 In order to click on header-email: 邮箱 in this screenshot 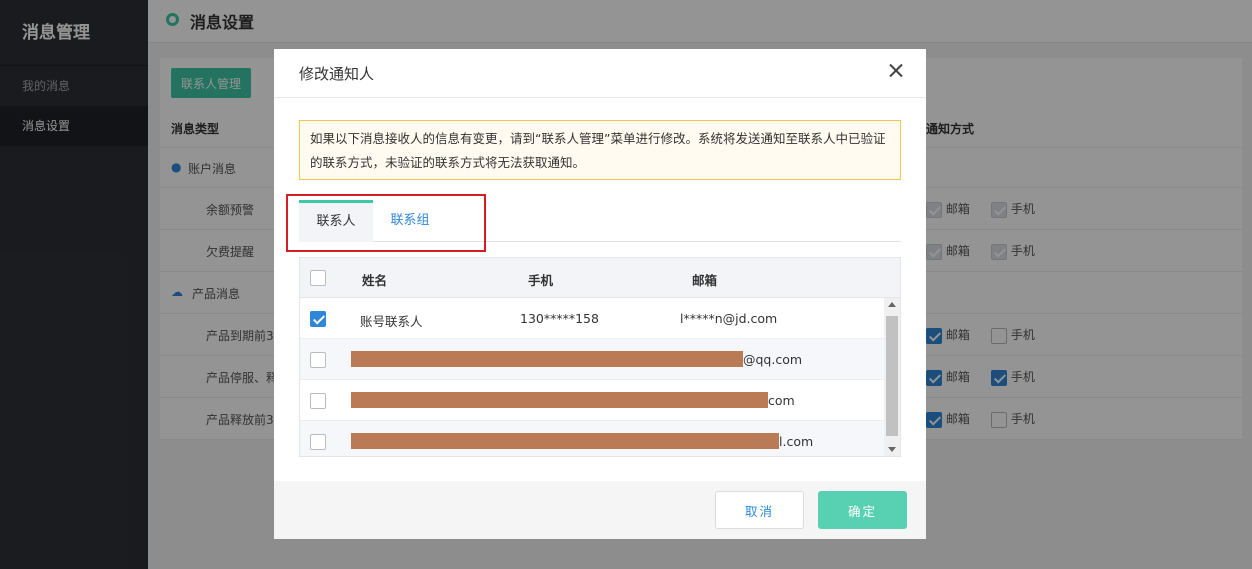, I will do `click(705, 280)`.